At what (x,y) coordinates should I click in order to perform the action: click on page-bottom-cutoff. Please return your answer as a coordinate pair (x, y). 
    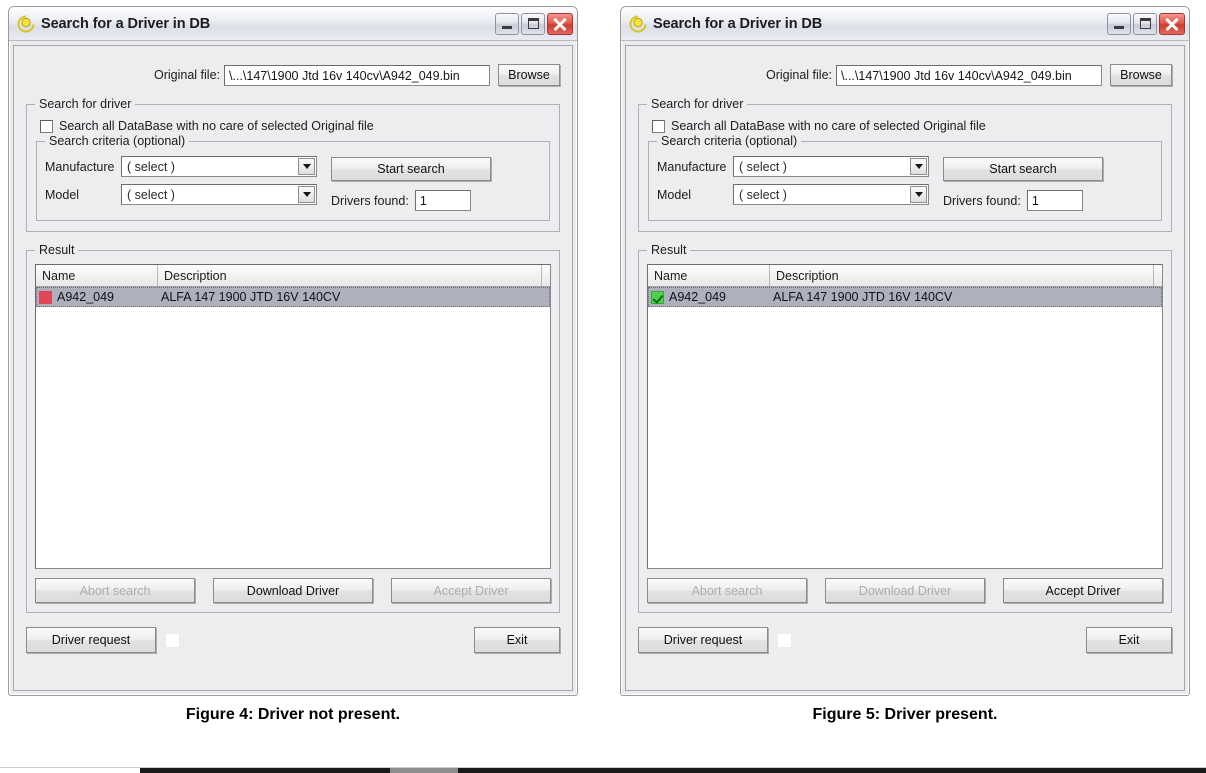
    Looking at the image, I should click on (603, 769).